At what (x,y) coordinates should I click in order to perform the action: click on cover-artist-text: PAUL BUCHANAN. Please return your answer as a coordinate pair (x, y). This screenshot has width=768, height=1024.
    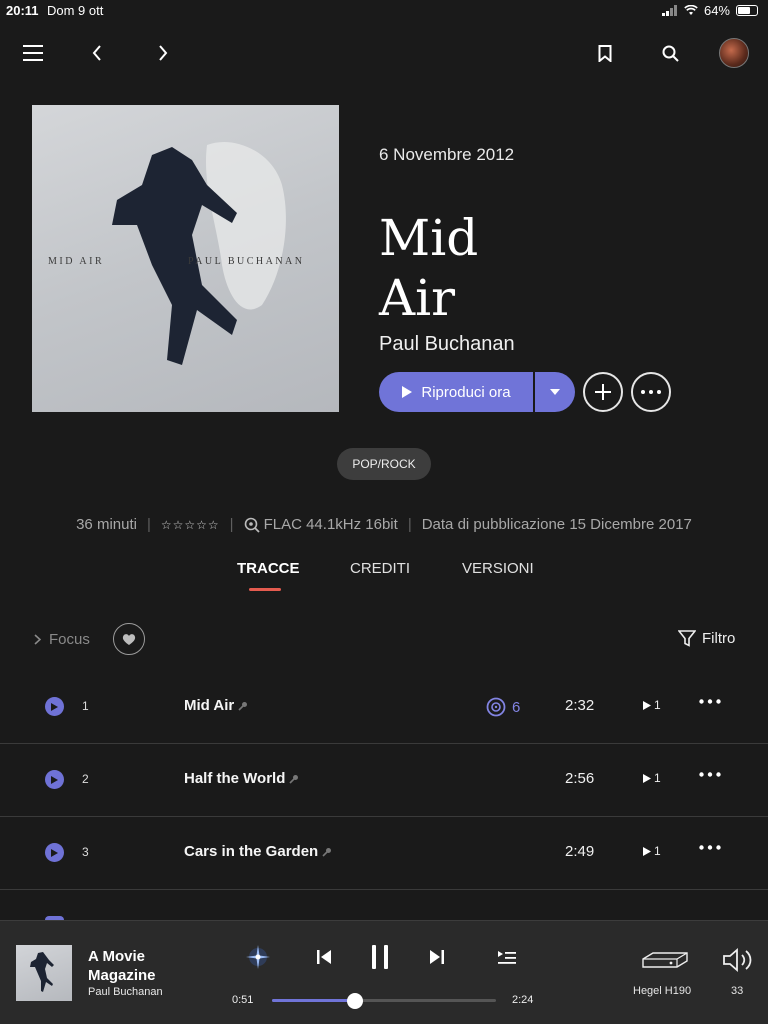
    Looking at the image, I should click on (246, 261).